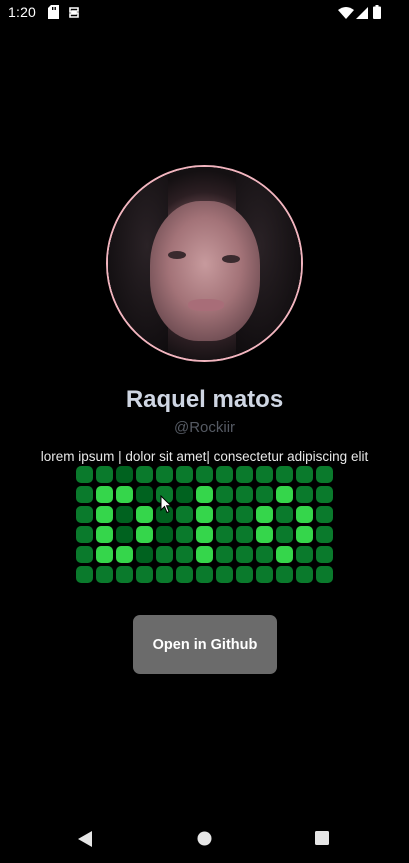 The image size is (409, 863). I want to click on home-icon, so click(204, 841).